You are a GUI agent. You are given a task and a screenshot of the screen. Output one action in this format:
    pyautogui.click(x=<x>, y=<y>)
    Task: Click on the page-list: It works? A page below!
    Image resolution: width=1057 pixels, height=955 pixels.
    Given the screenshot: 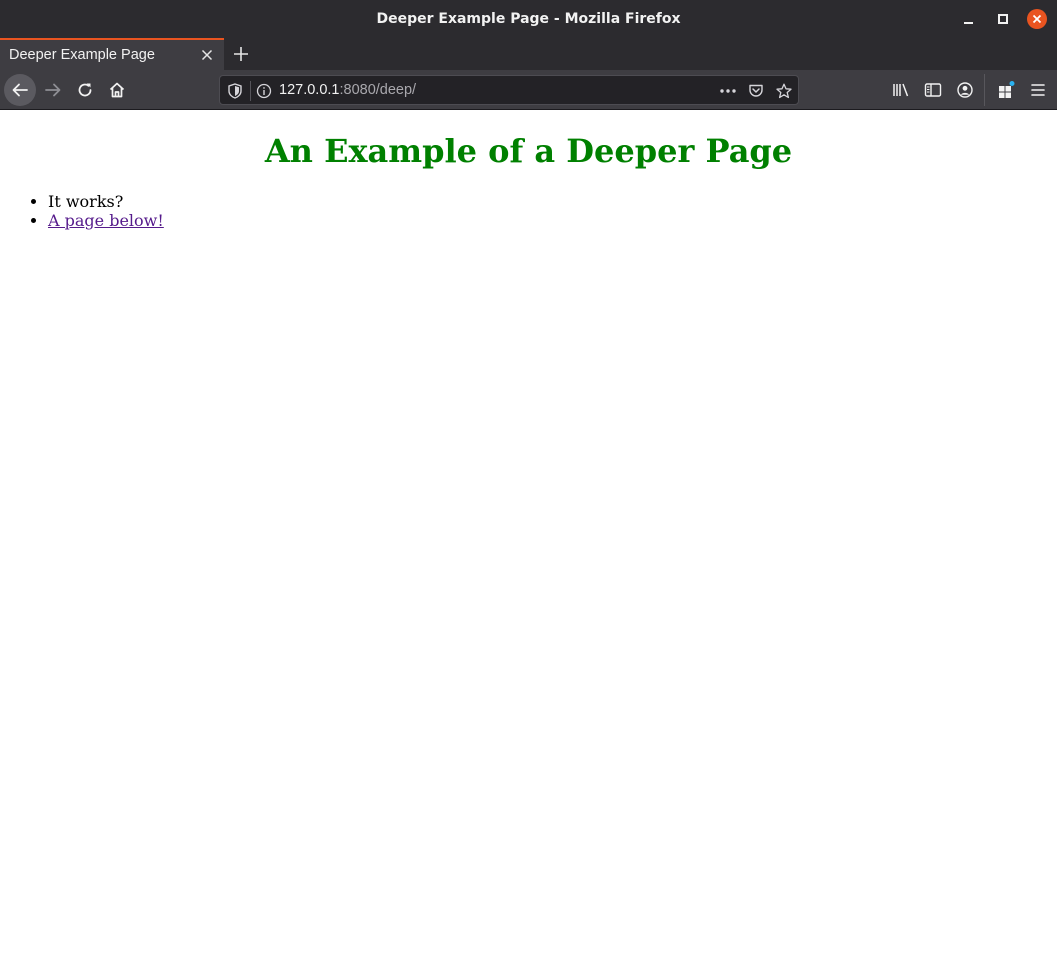 What is the action you would take?
    pyautogui.click(x=106, y=211)
    